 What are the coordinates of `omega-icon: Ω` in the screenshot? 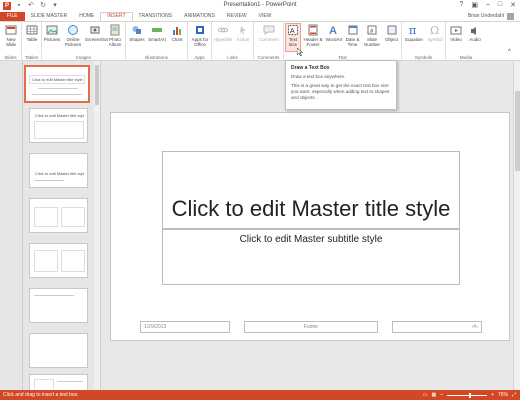 It's located at (434, 30).